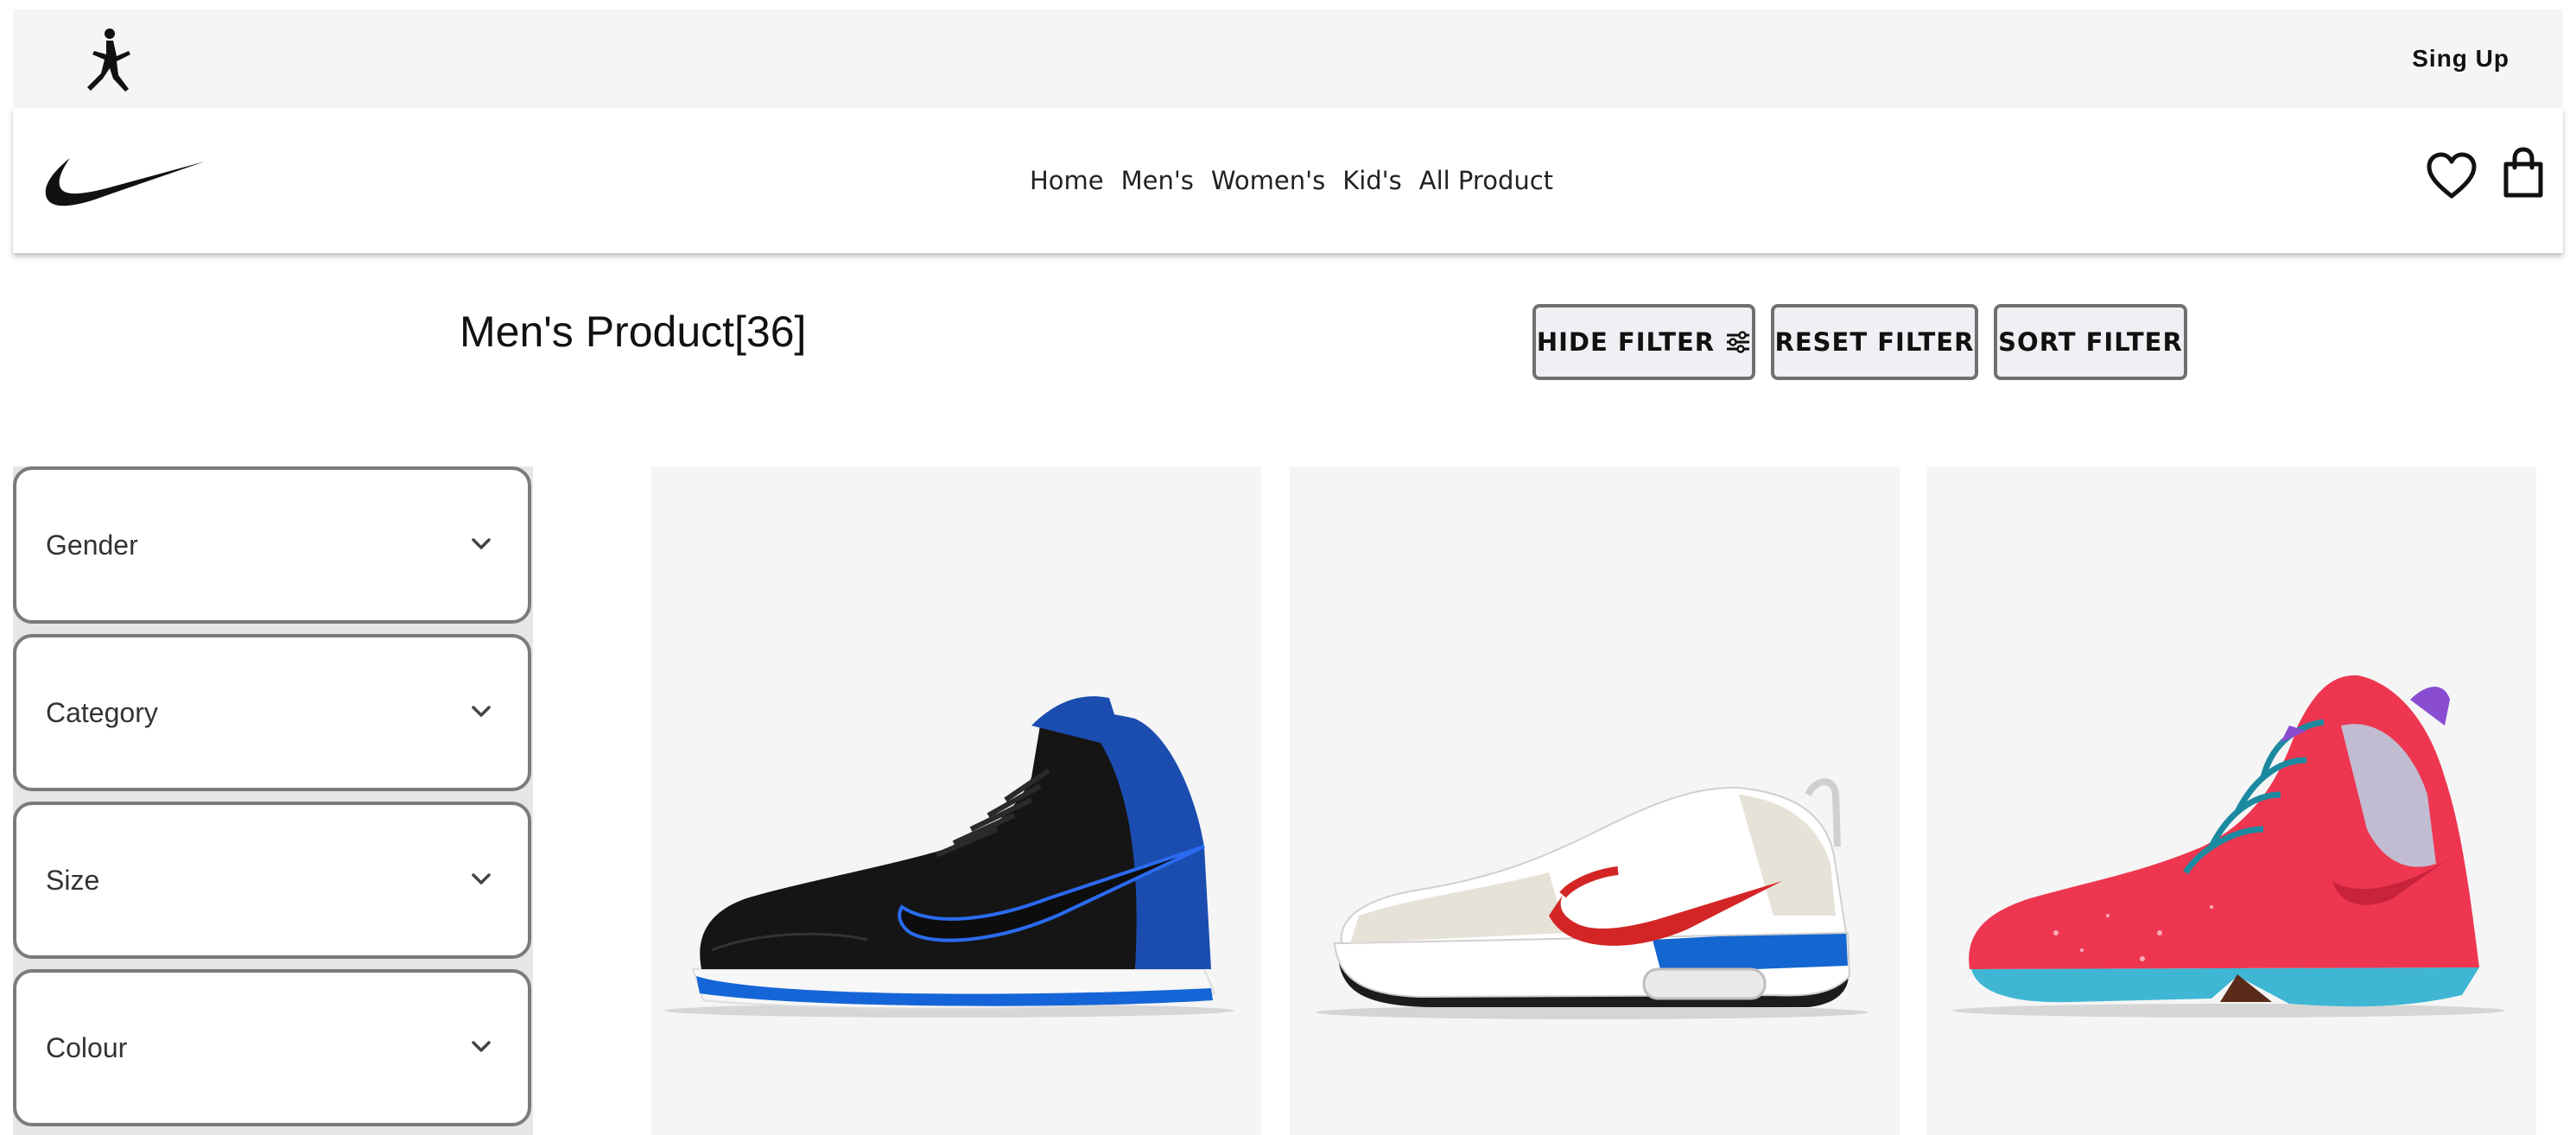 This screenshot has width=2576, height=1135. What do you see at coordinates (92, 545) in the screenshot?
I see `filter-gender-label: Gender` at bounding box center [92, 545].